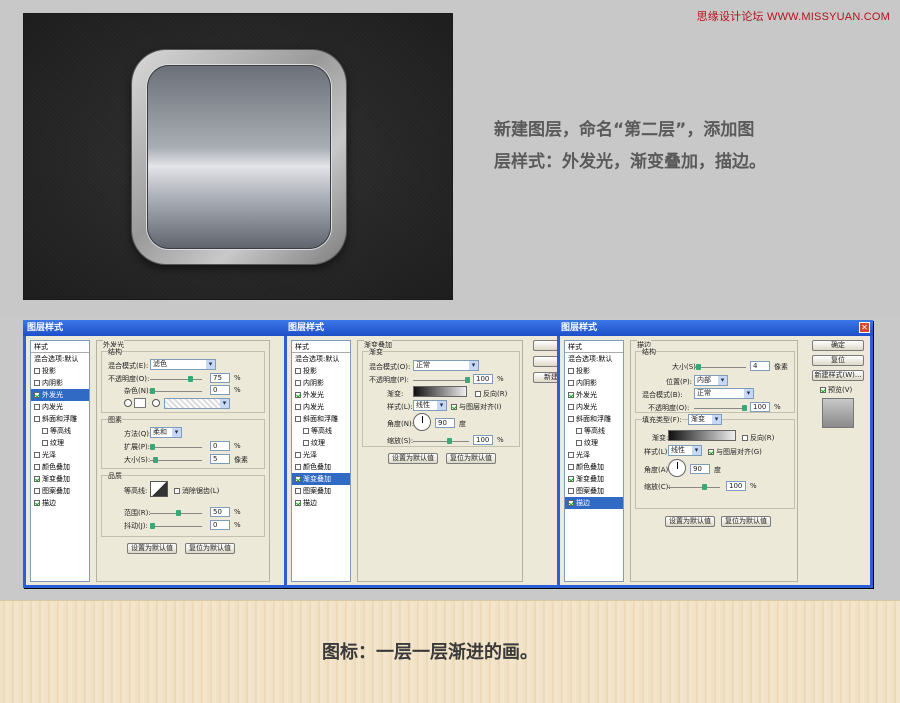 Image resolution: width=900 pixels, height=703 pixels. I want to click on ok-button: 确定, so click(838, 345).